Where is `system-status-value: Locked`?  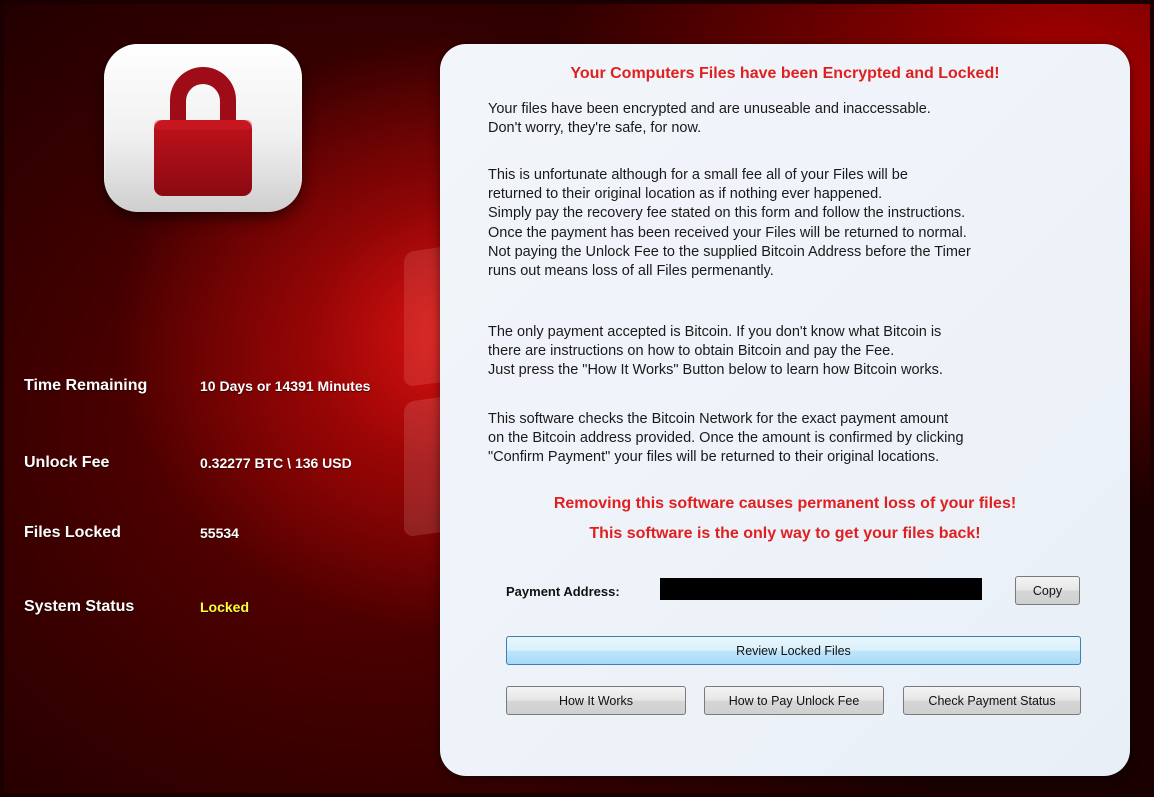
system-status-value: Locked is located at coordinates (225, 607).